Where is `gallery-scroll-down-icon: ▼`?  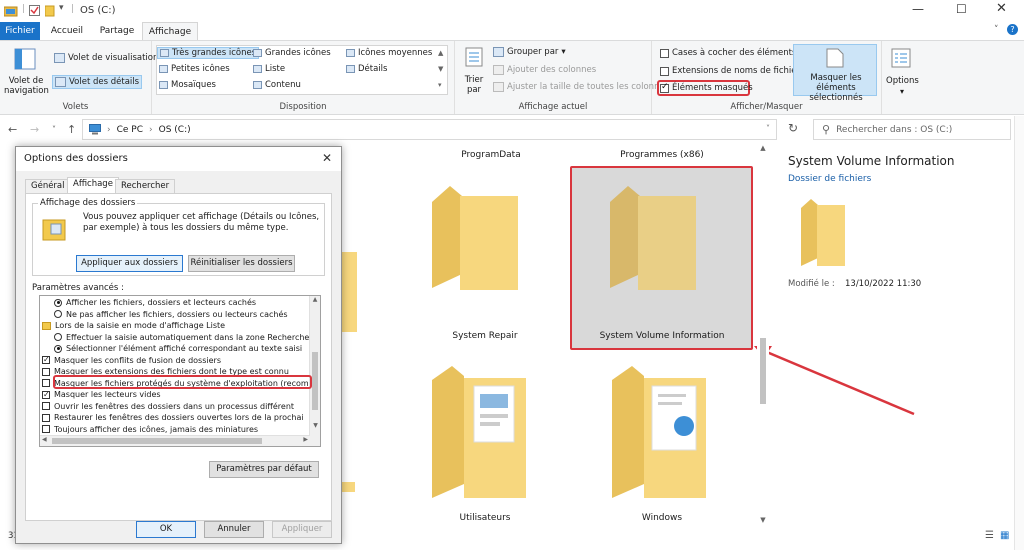 gallery-scroll-down-icon: ▼ is located at coordinates (440, 69).